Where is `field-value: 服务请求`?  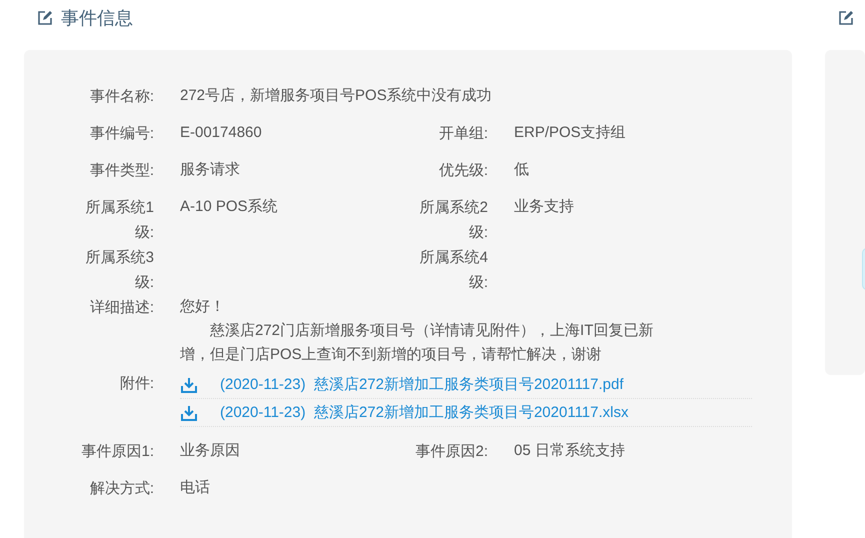 field-value: 服务请求 is located at coordinates (210, 170).